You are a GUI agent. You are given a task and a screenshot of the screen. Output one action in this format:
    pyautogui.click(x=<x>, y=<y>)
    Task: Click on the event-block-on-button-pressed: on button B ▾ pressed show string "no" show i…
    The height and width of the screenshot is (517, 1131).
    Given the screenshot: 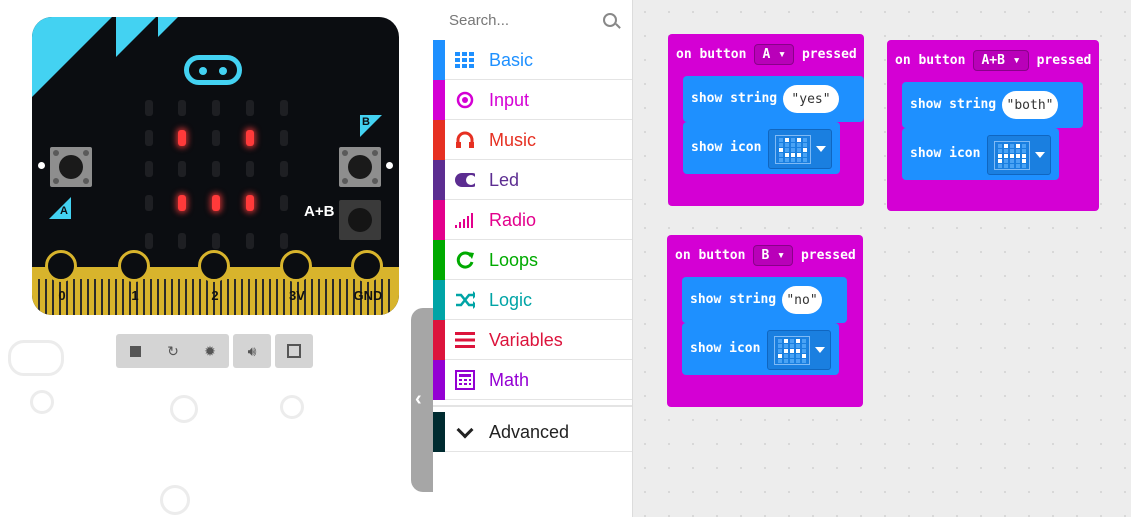 What is the action you would take?
    pyautogui.click(x=765, y=321)
    